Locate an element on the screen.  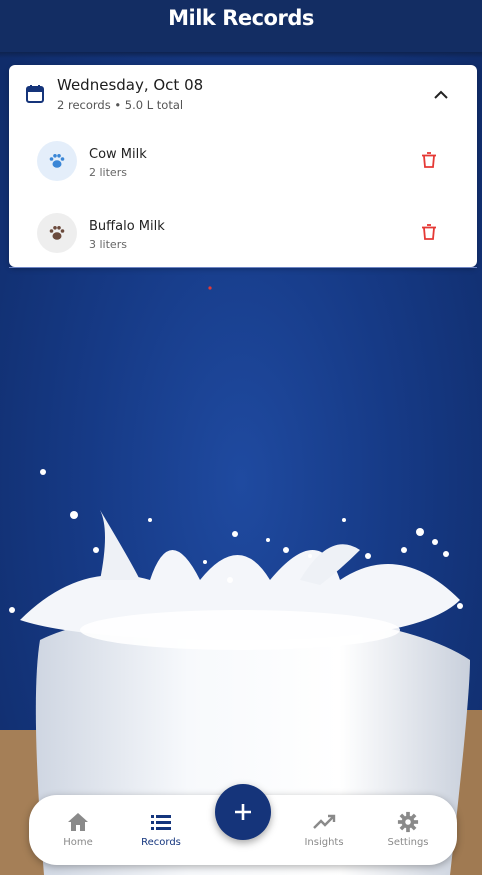
record-name: Cow Milk is located at coordinates (118, 154).